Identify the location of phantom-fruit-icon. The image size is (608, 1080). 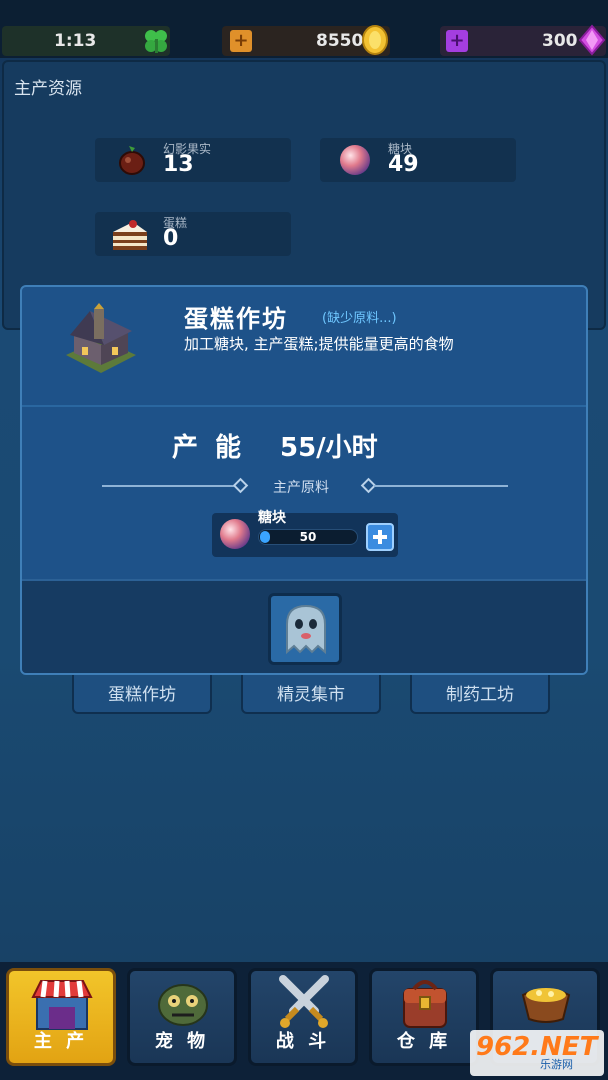
(132, 162).